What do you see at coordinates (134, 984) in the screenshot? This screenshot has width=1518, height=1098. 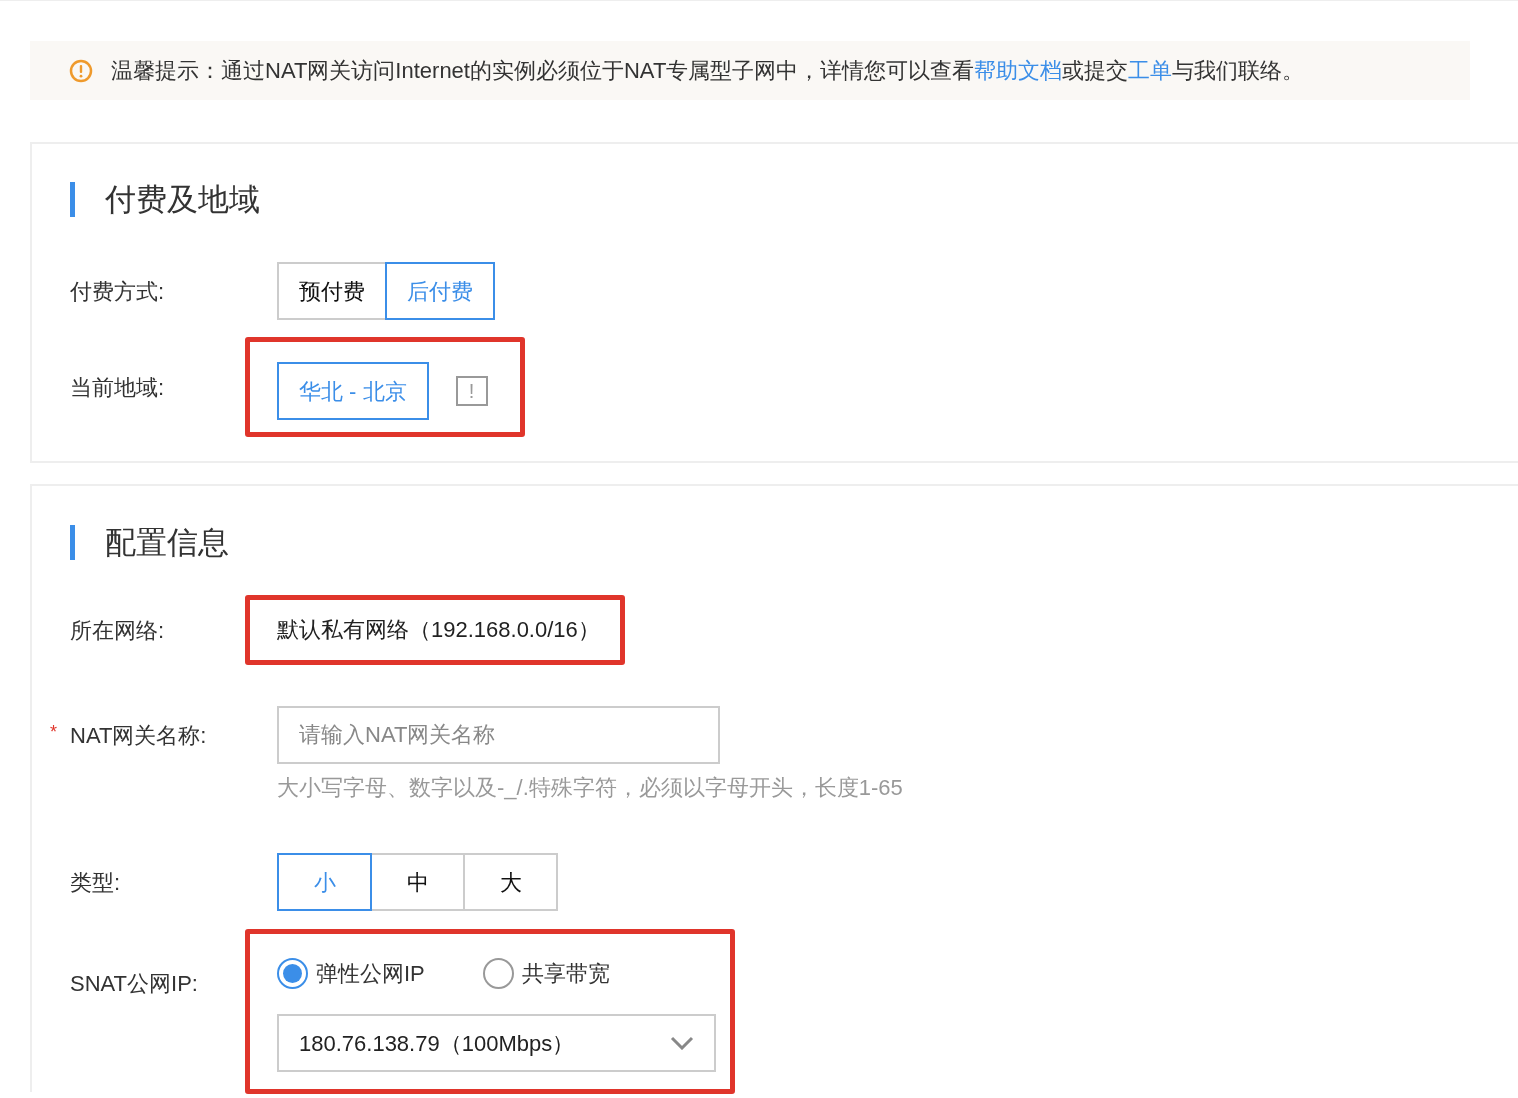 I see `field-label: SNAT公网IP:` at bounding box center [134, 984].